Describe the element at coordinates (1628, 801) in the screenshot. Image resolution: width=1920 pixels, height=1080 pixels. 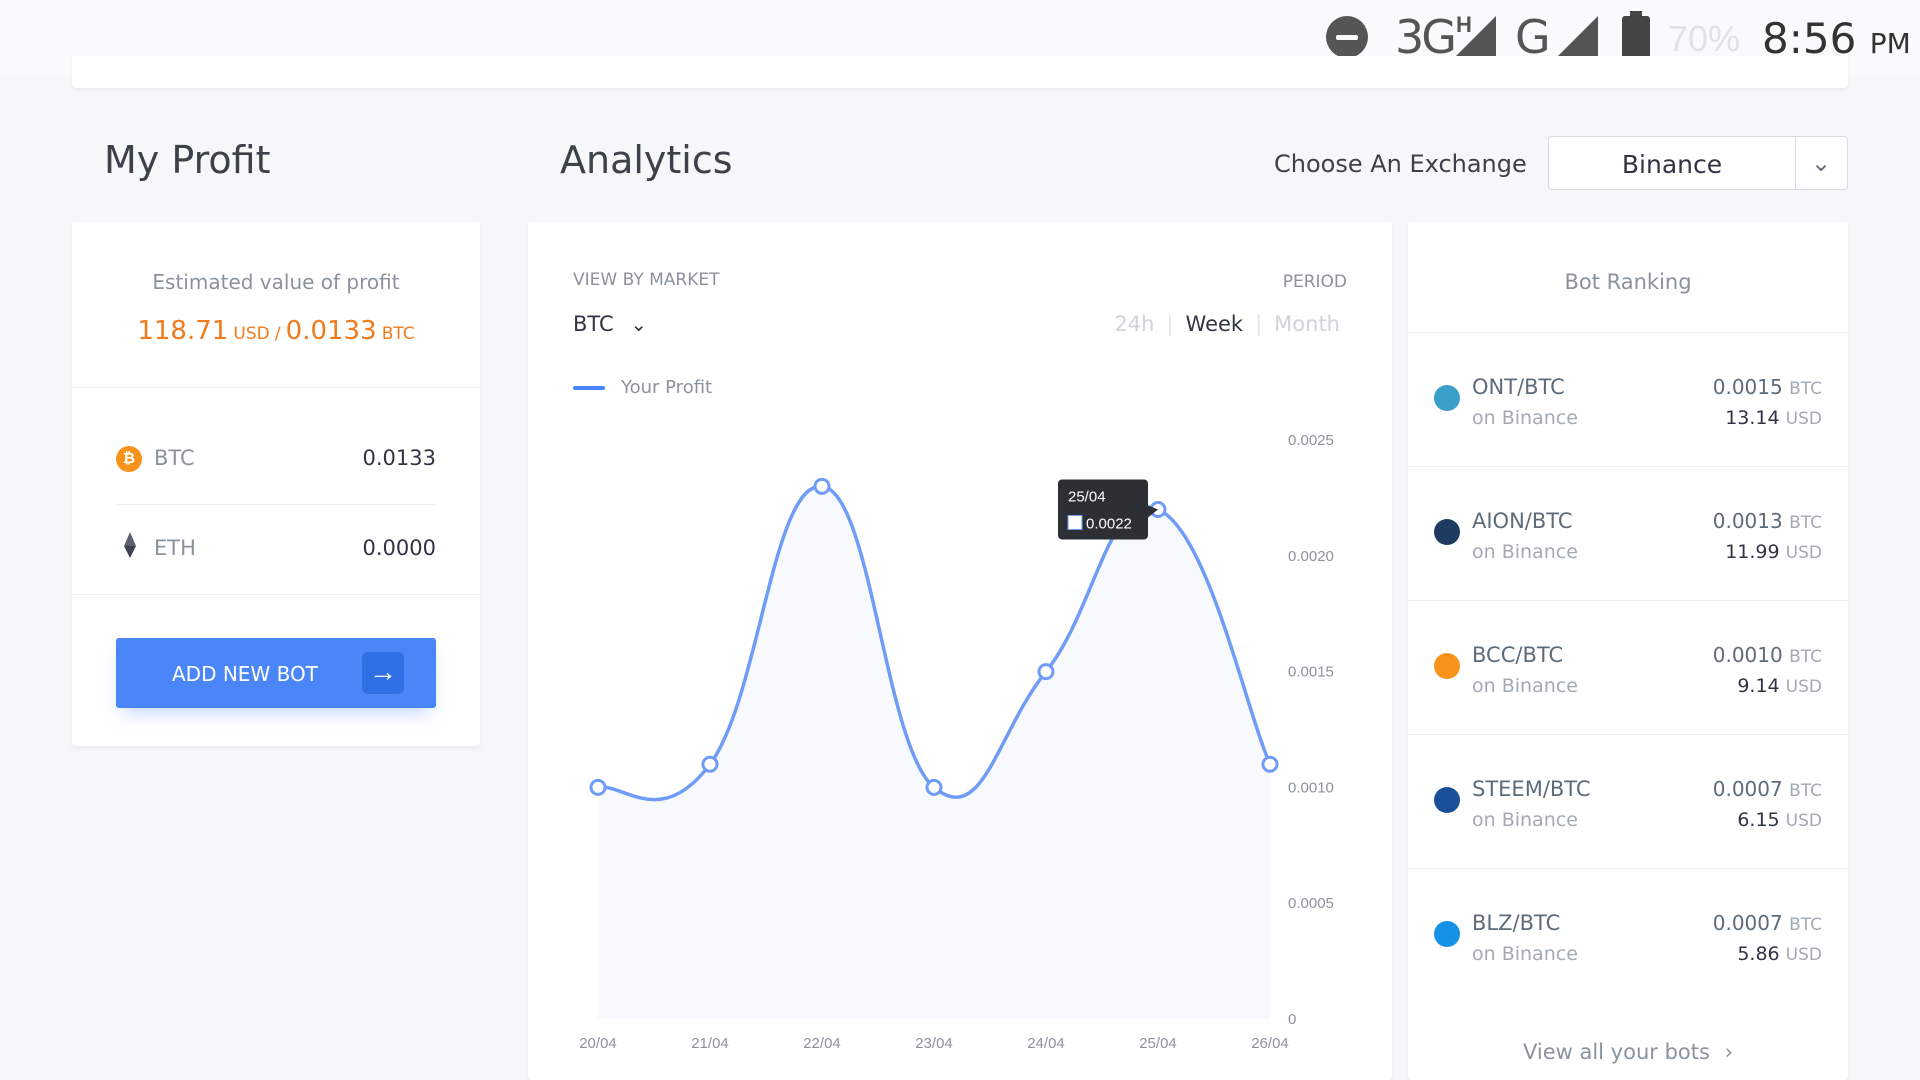
I see `bot-ranking-row: STEEM/BTC on Binance 0.0007 BTC 6.15 USD` at that location.